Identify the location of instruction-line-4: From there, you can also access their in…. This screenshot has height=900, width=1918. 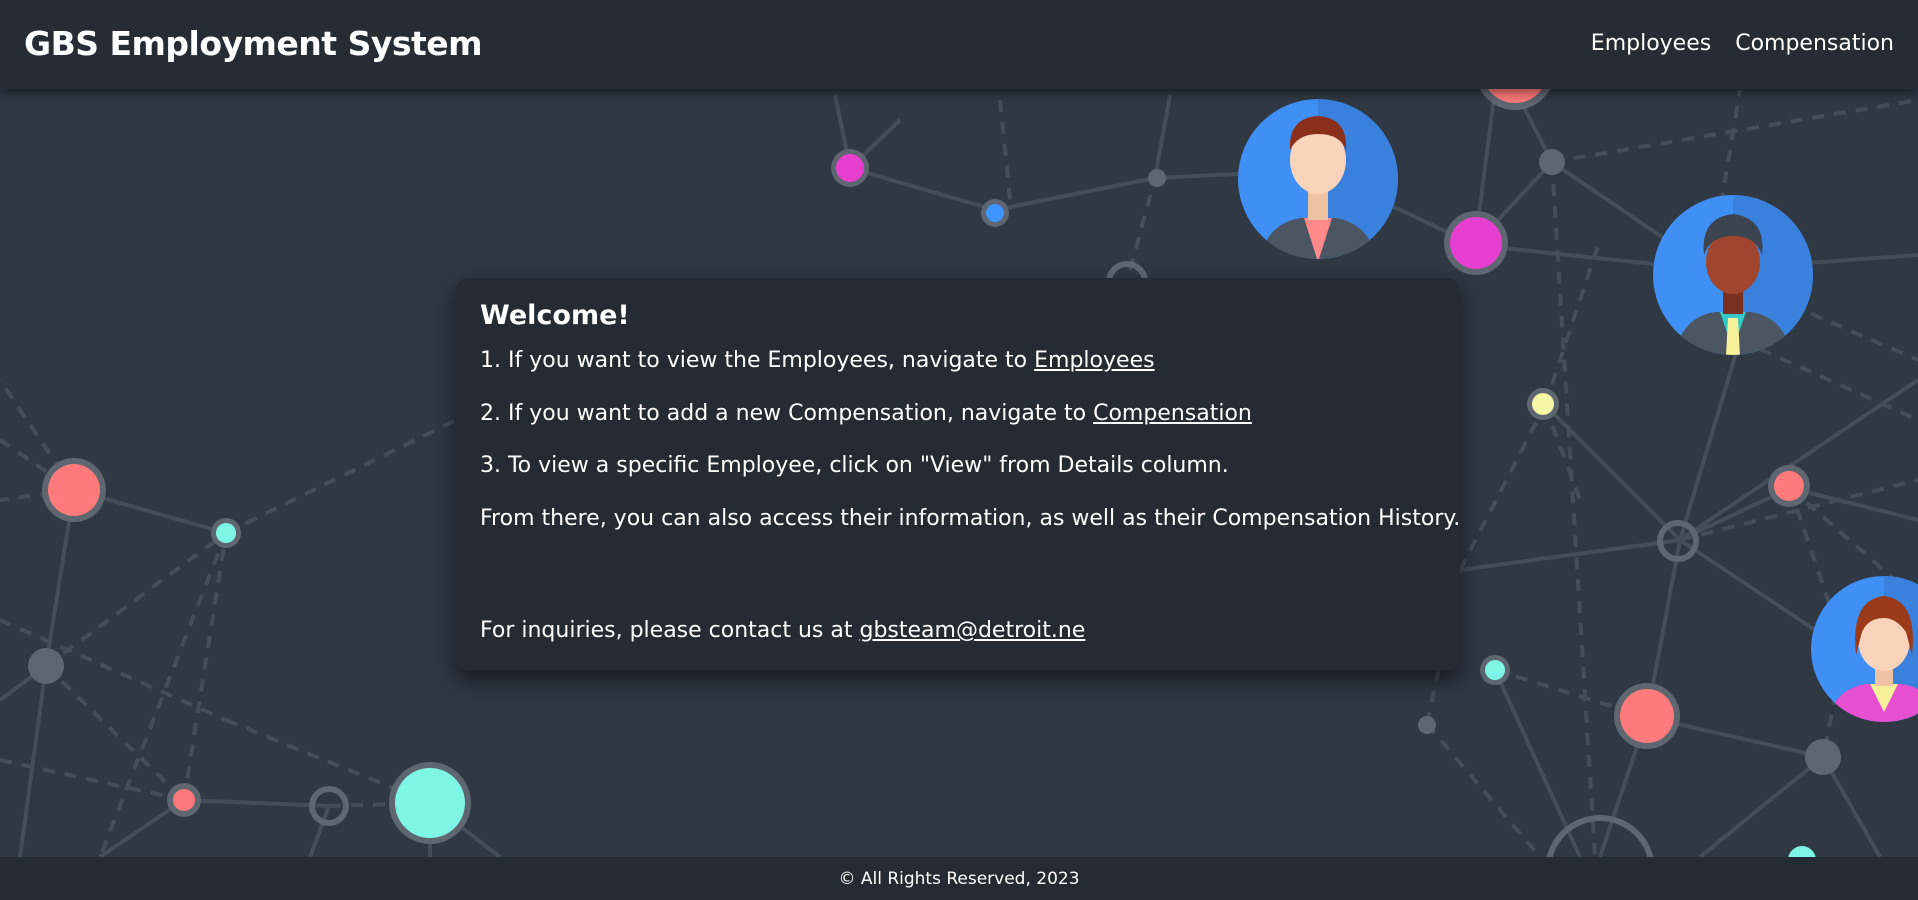
(970, 518).